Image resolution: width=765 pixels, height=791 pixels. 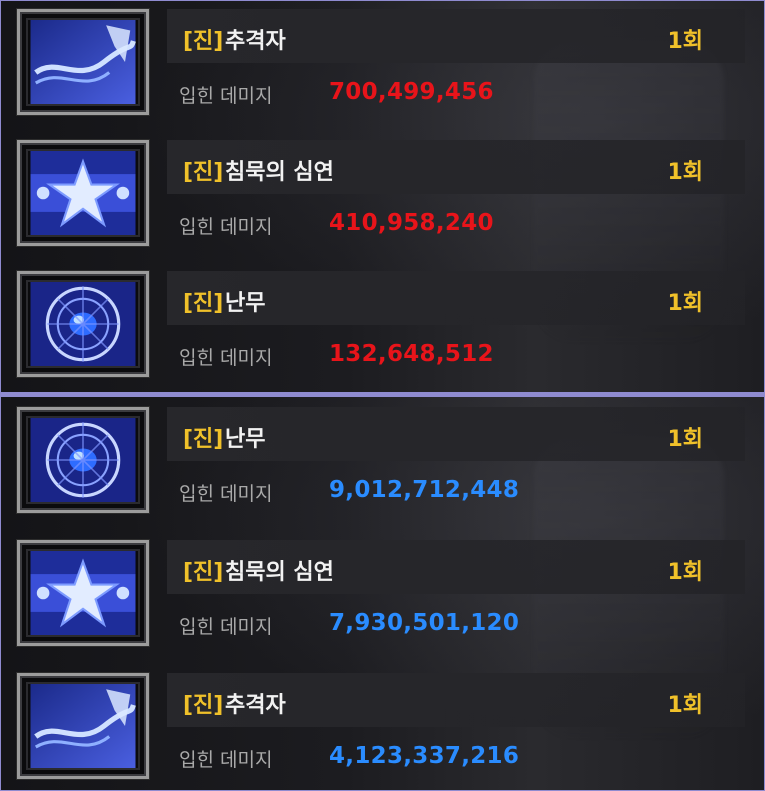 I want to click on damage-value: 7,930,501,120, so click(x=424, y=623).